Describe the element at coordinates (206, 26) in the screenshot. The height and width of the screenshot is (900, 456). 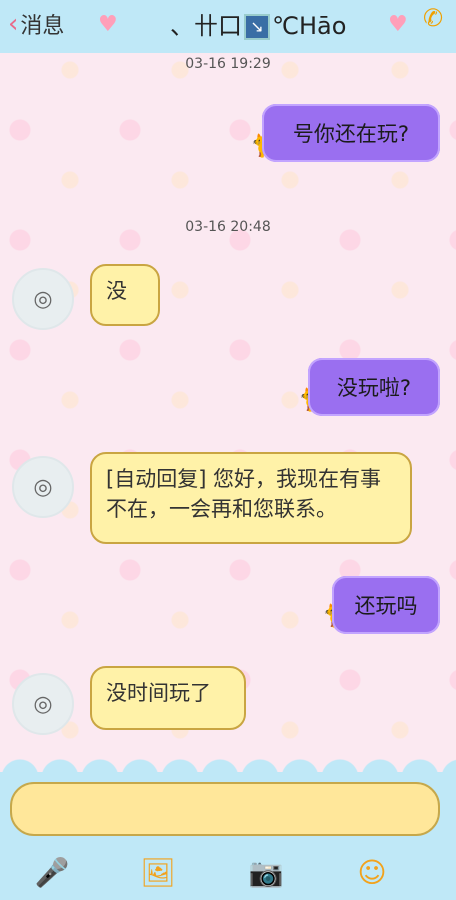
I see `title-left: 、卄口` at that location.